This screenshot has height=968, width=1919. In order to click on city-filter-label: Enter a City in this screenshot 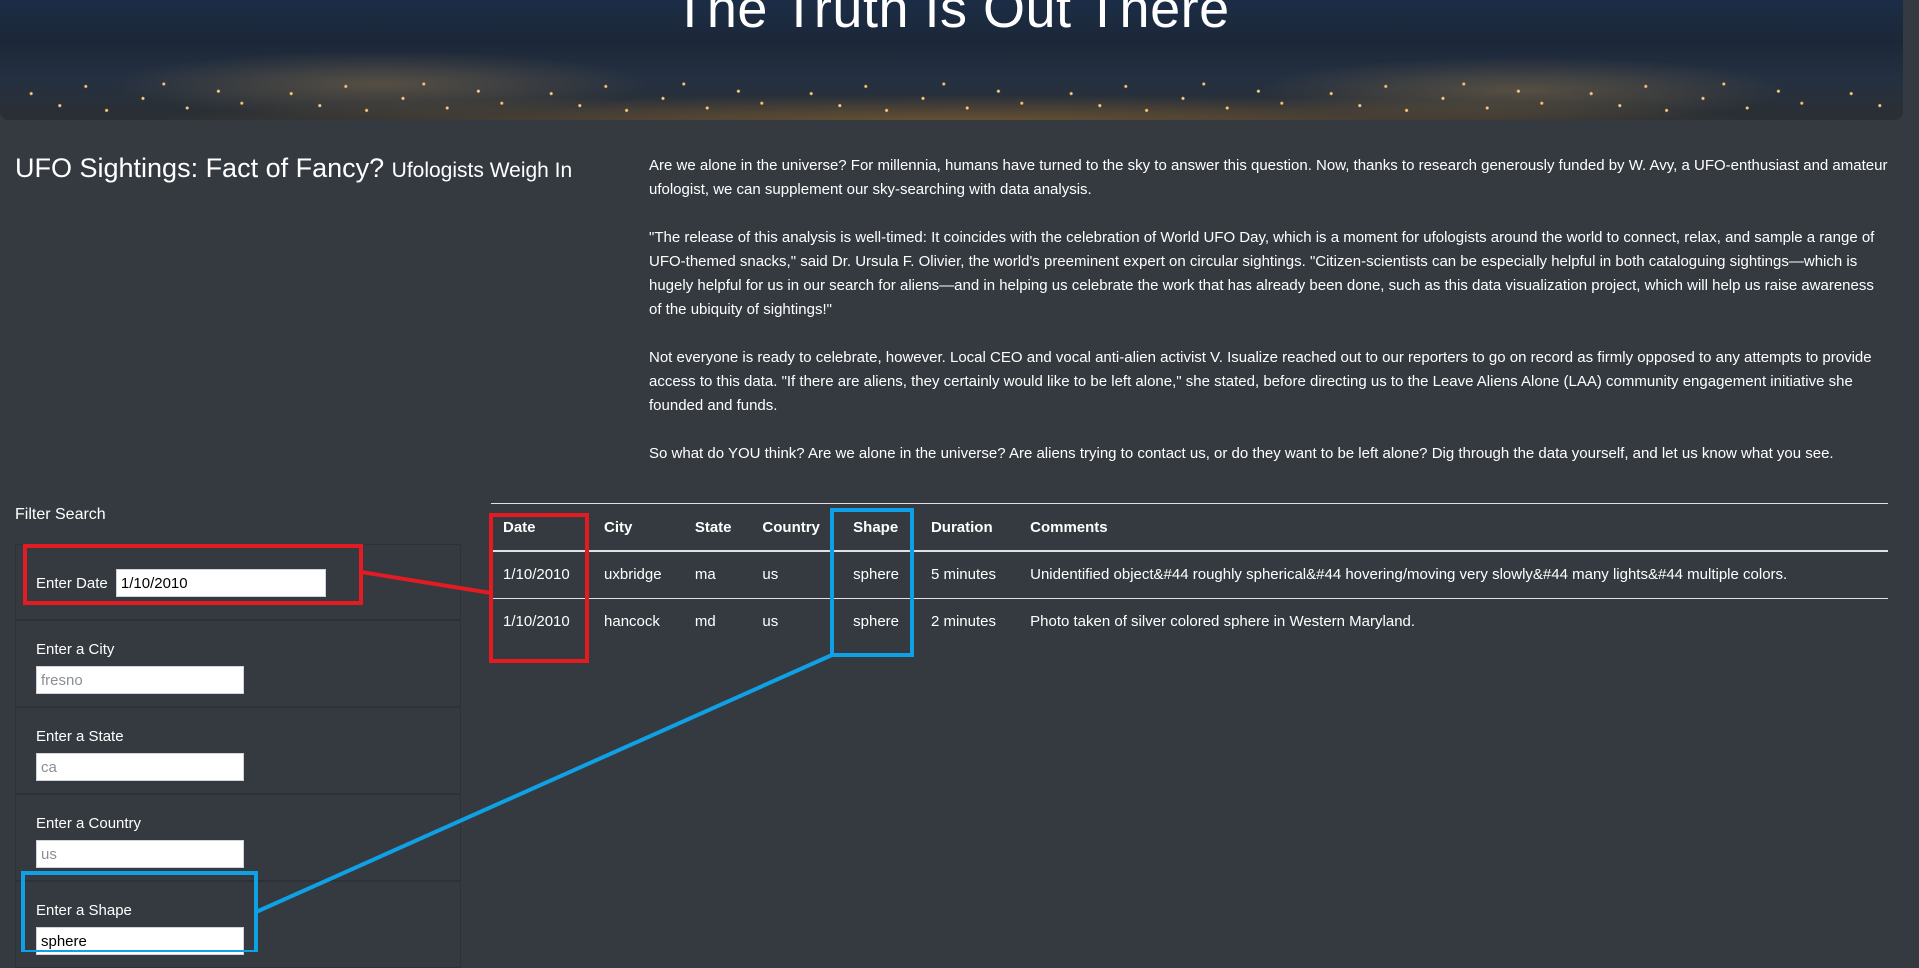, I will do `click(75, 649)`.